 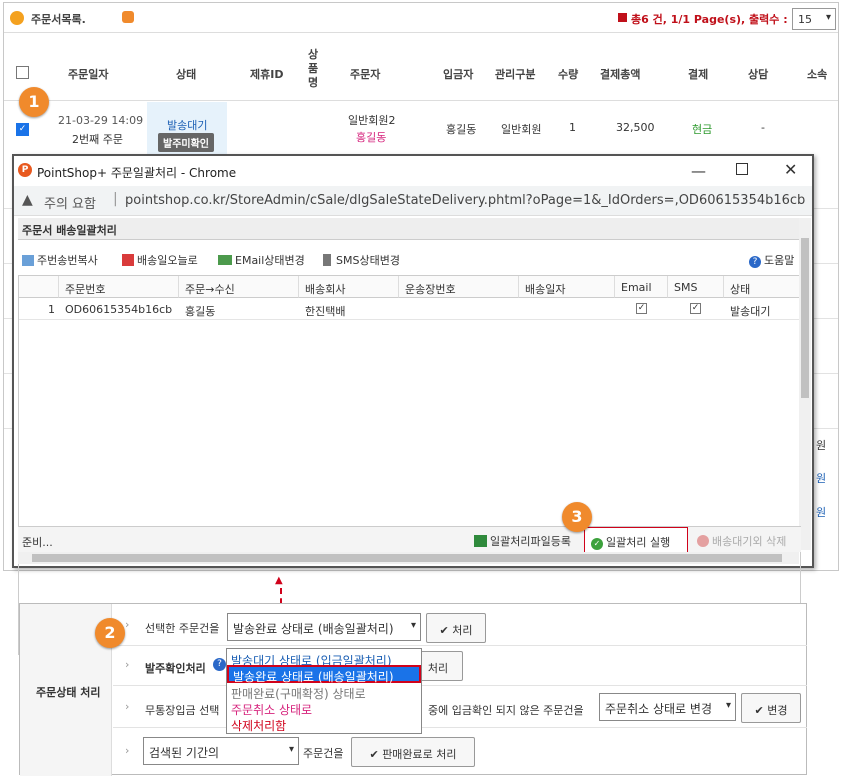 I want to click on row-selected-orders: › 선택한 주문건을 발송완료 상태로 (배송일괄처리) ▾ ✔ 처리, so click(x=460, y=625).